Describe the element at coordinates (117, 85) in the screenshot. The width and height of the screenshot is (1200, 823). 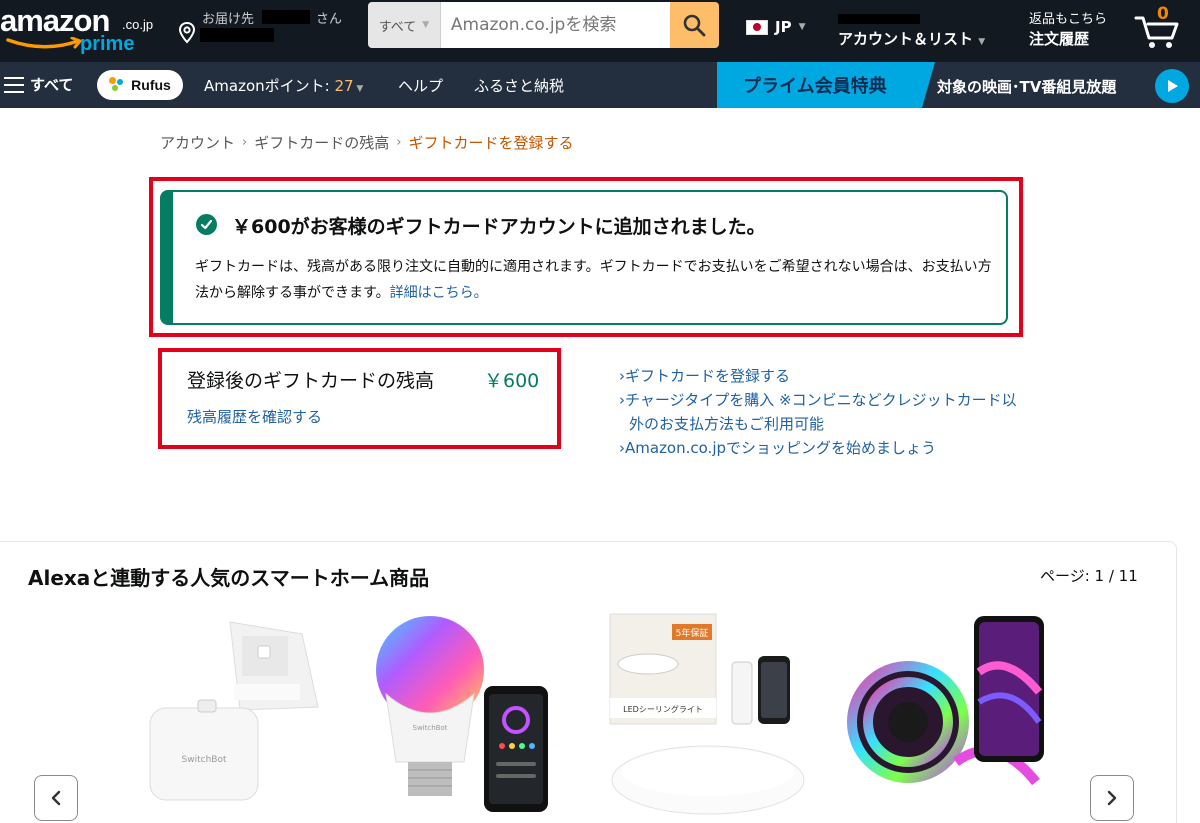
I see `rufus-icon` at that location.